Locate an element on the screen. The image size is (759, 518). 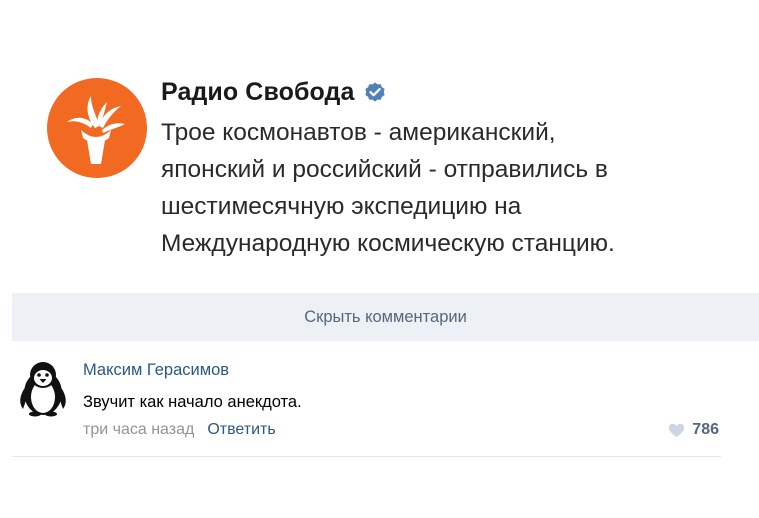
post-header: Радио Свобода is located at coordinates (274, 92).